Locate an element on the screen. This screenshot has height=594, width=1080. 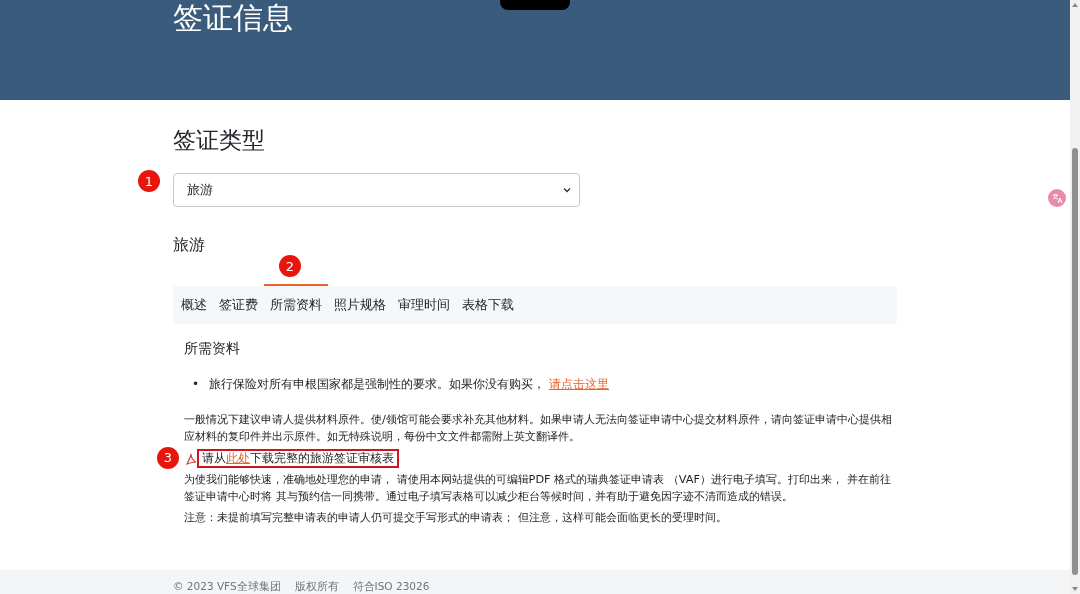
notch-shape is located at coordinates (535, 5).